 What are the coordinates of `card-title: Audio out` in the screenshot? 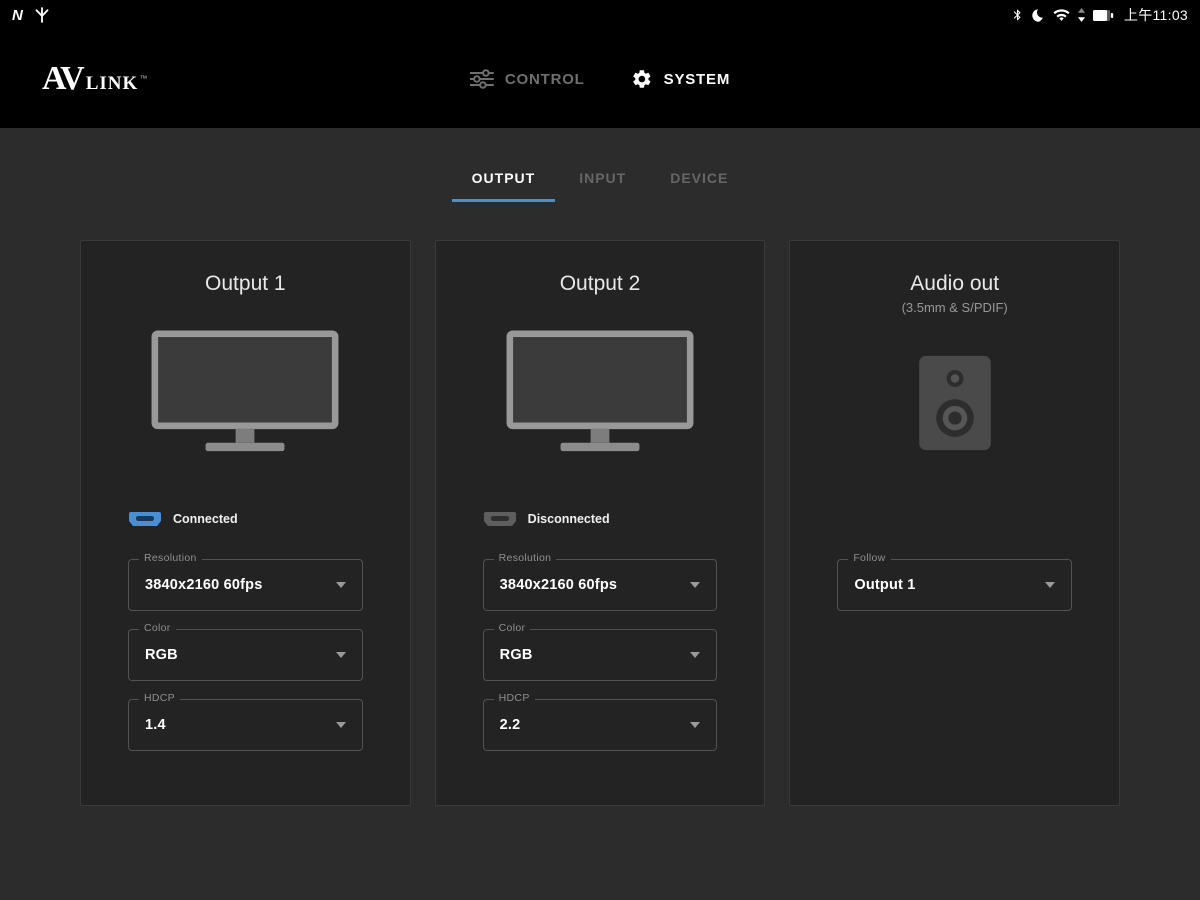 It's located at (955, 283).